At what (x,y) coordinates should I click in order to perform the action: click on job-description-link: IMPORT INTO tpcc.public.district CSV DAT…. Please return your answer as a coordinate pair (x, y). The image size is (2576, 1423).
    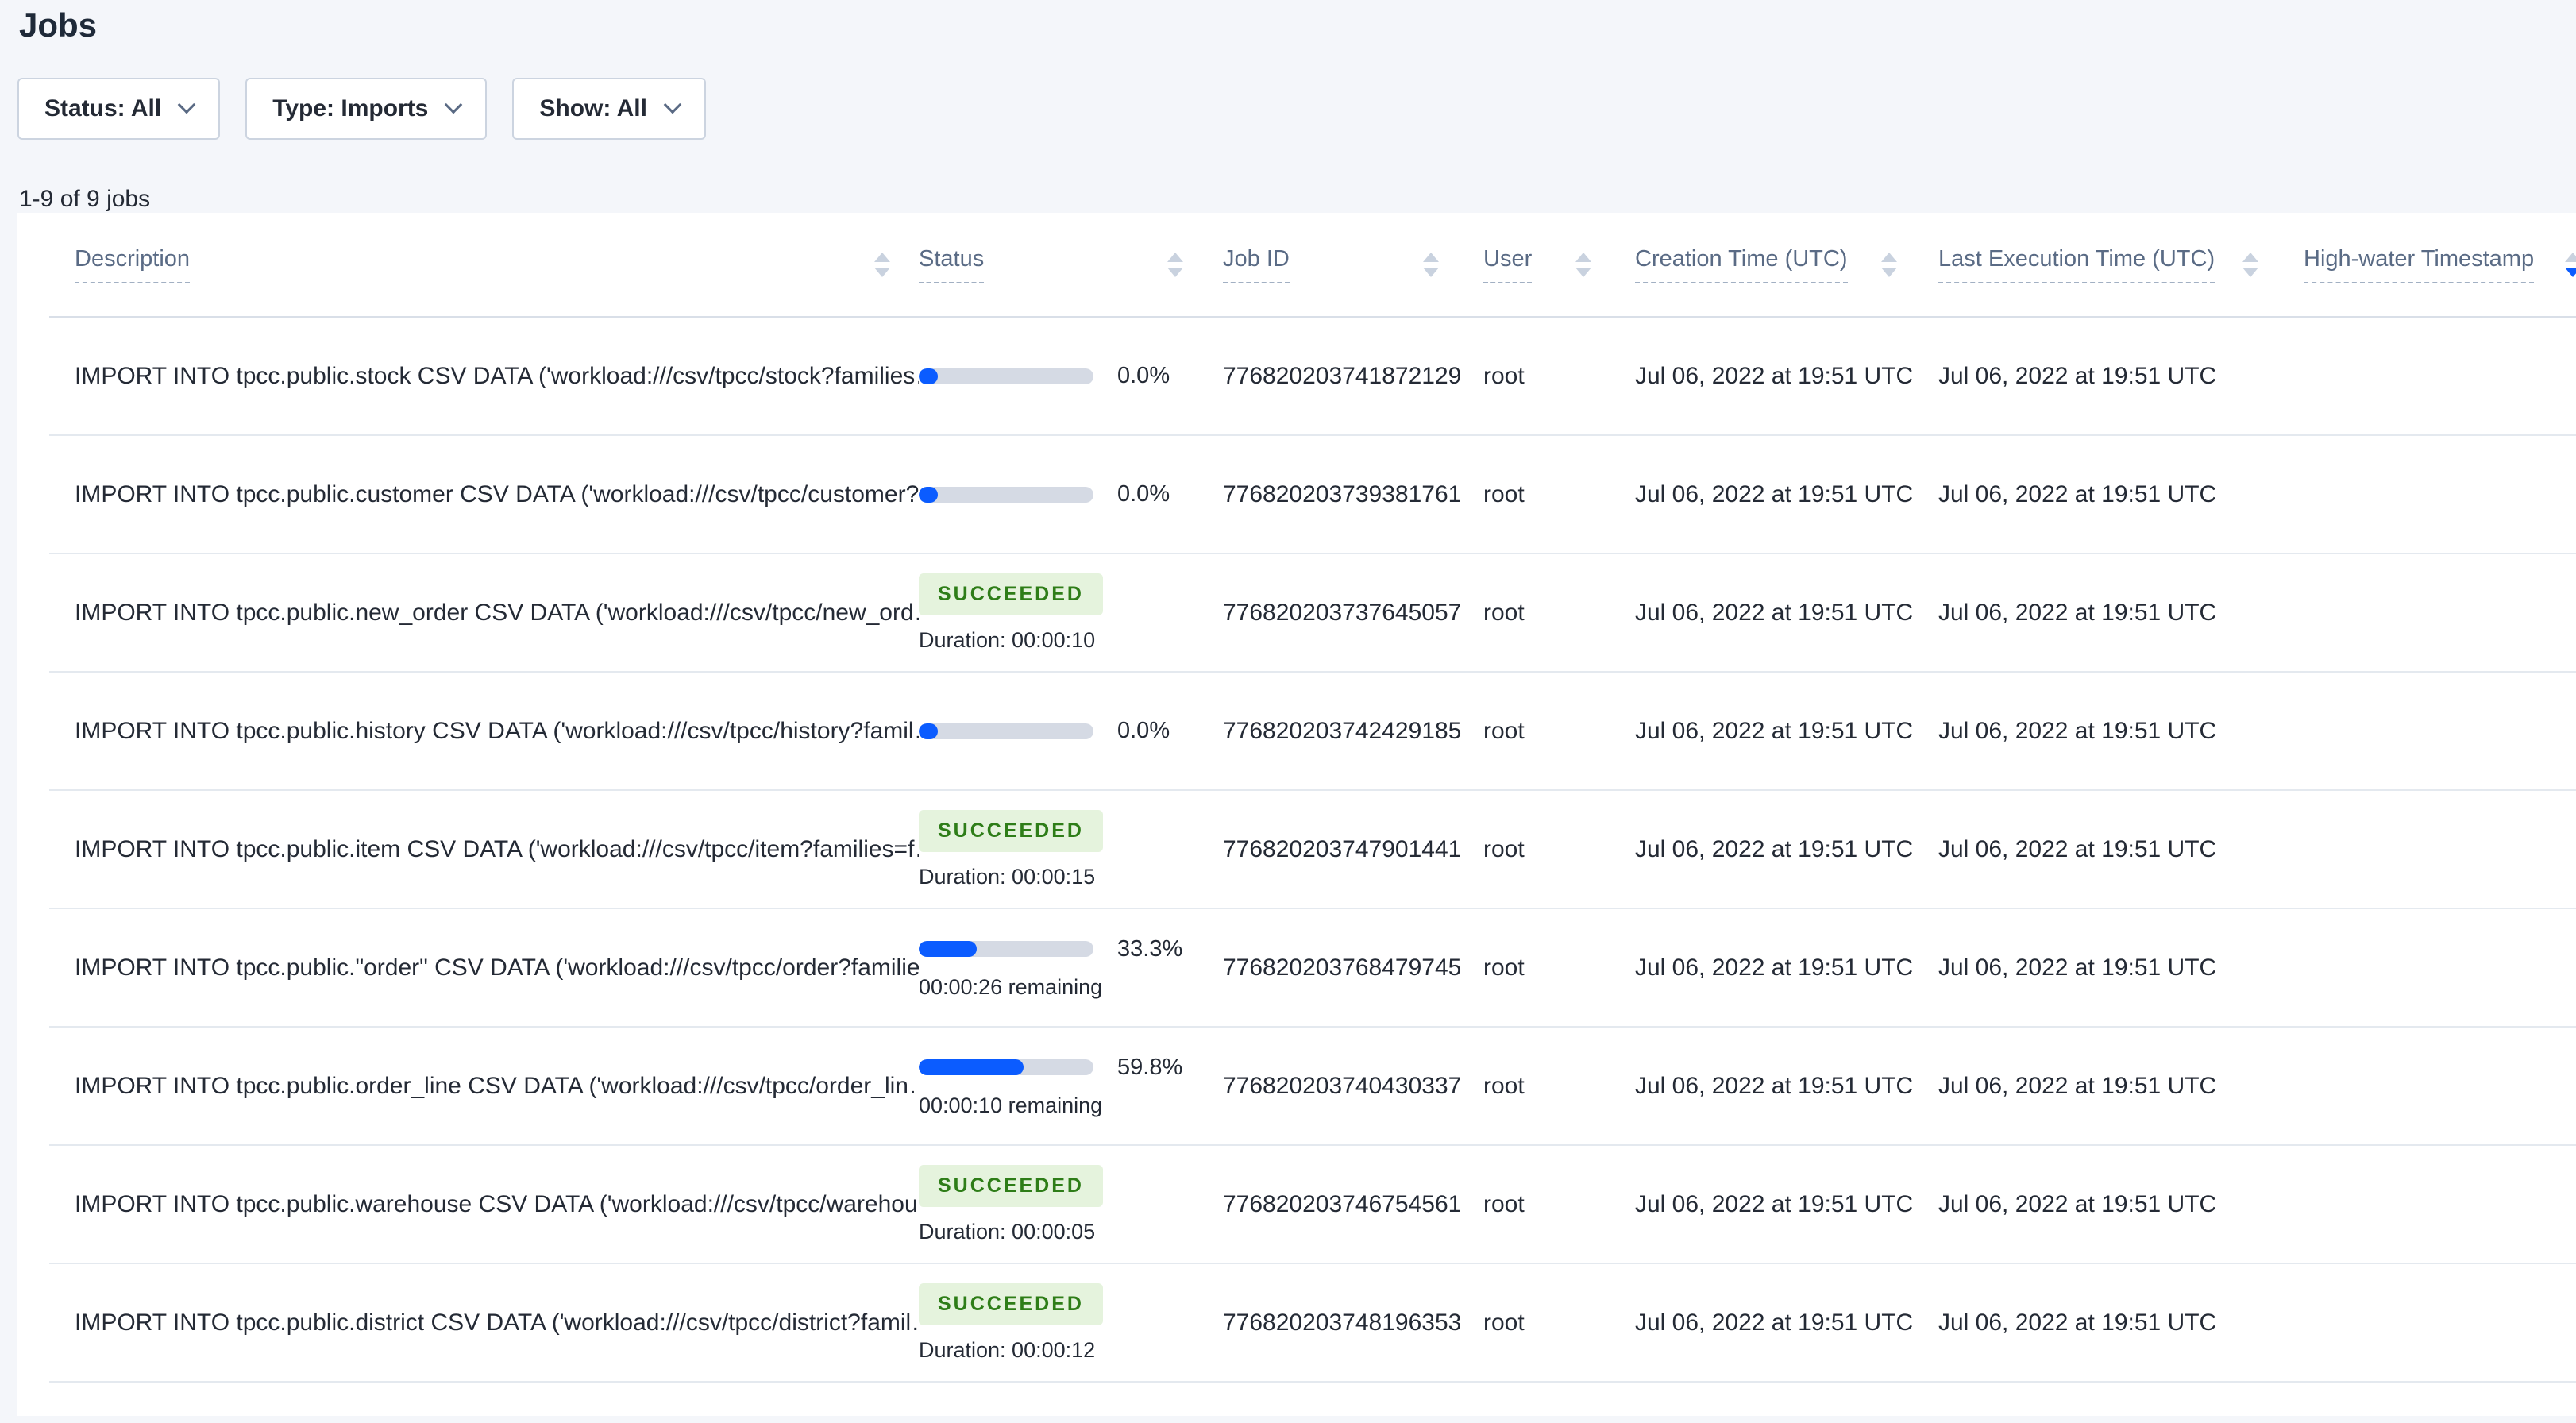
    Looking at the image, I should click on (484, 1322).